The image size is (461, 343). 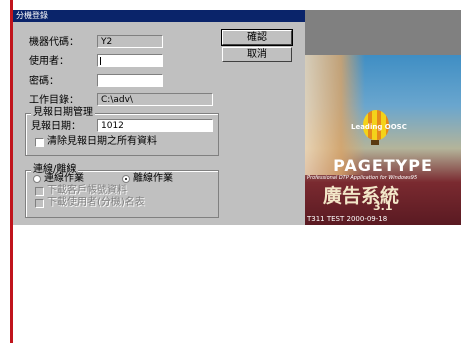 I want to click on workdir-field: C:\adv\, so click(x=155, y=99).